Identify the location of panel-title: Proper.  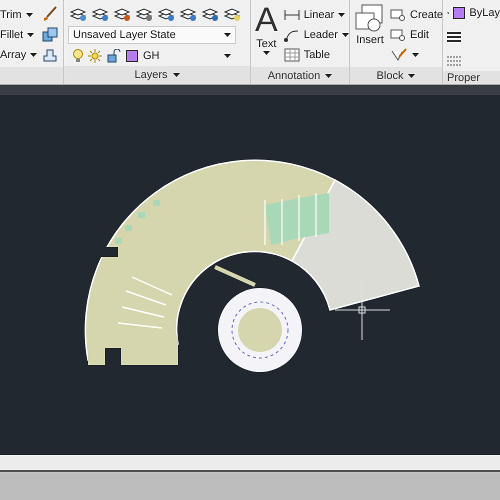
(463, 78).